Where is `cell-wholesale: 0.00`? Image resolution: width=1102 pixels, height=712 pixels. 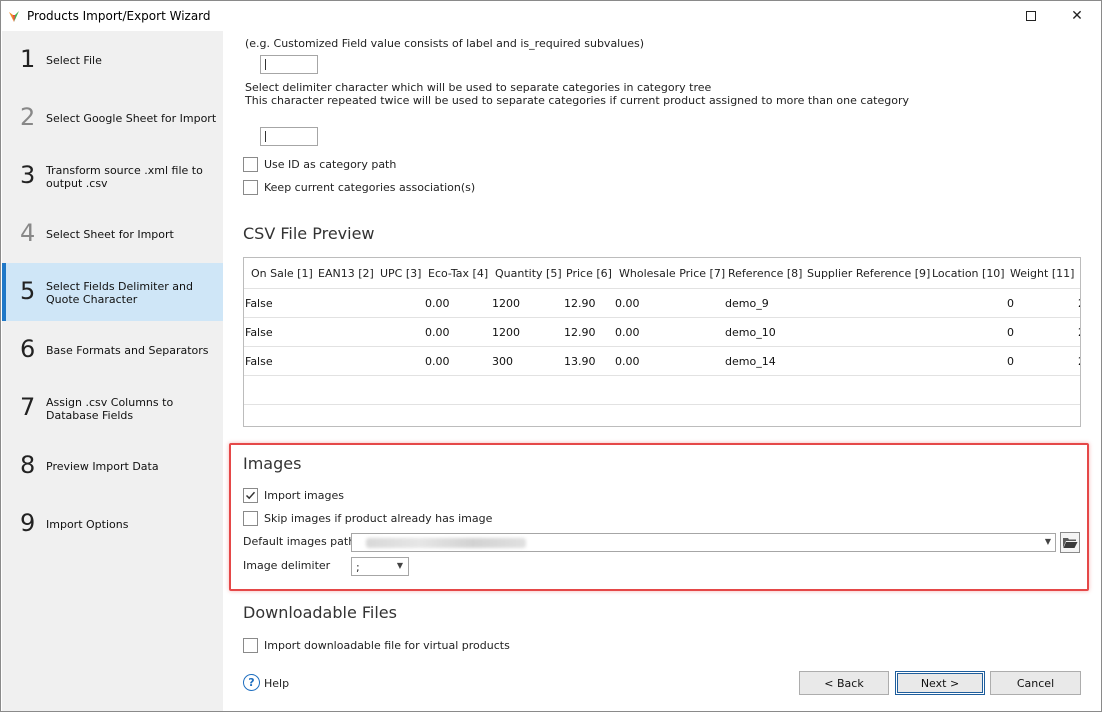
cell-wholesale: 0.00 is located at coordinates (627, 303).